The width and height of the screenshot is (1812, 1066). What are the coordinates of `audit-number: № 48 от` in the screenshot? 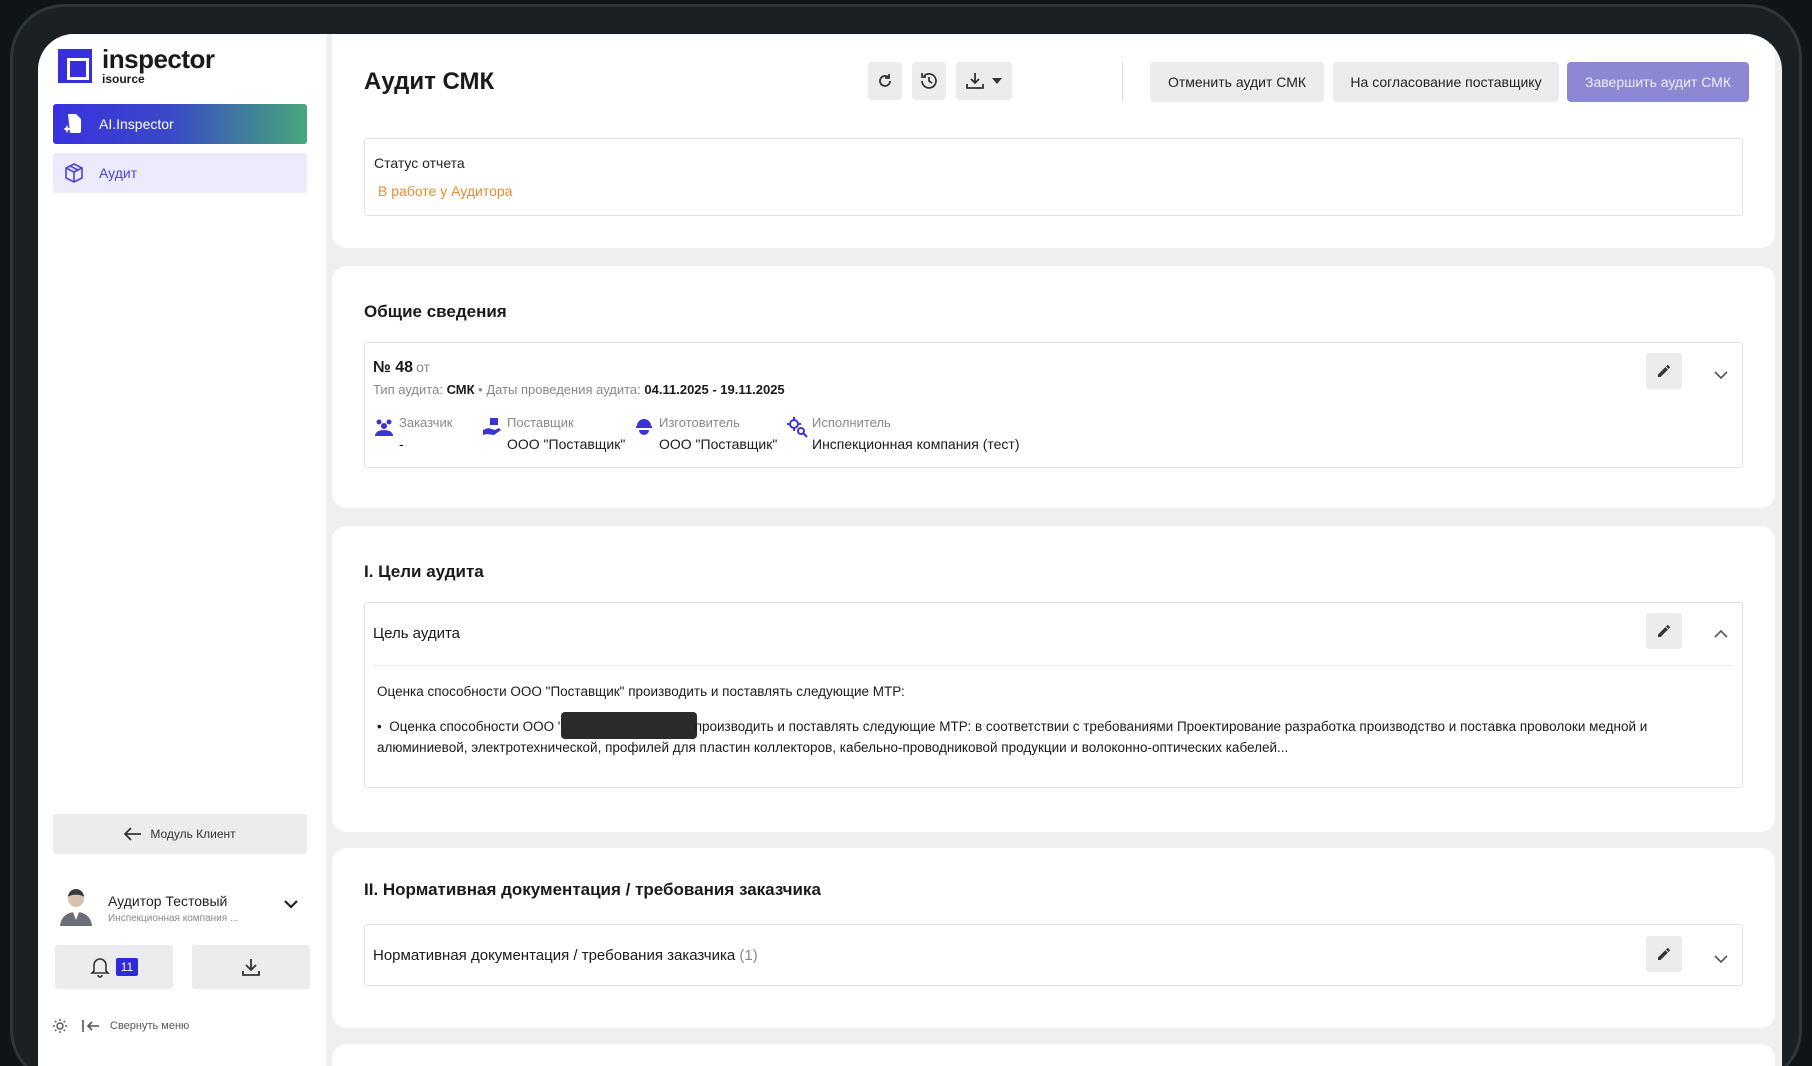 It's located at (401, 367).